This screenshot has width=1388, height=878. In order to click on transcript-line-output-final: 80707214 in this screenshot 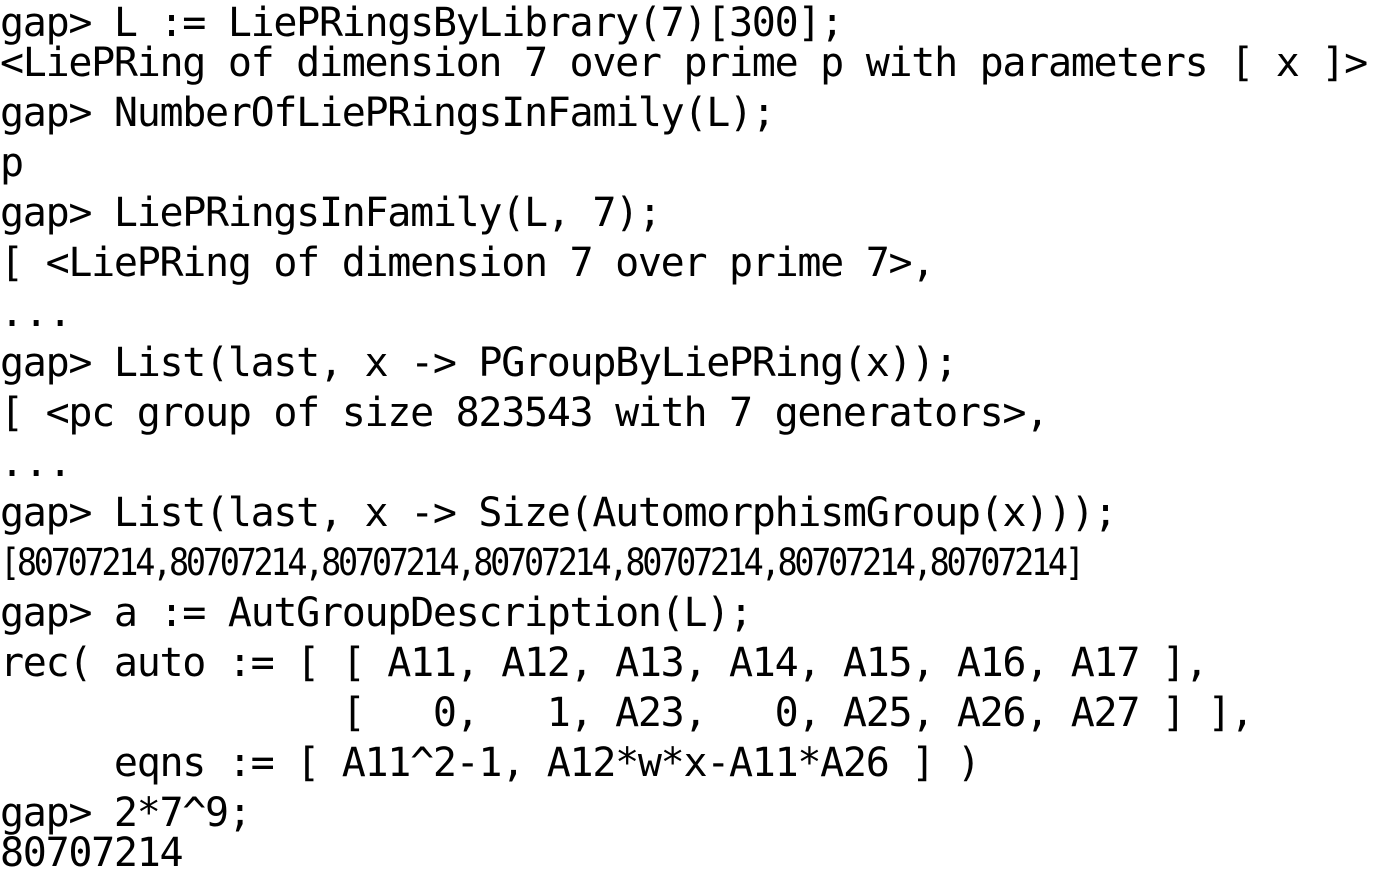, I will do `click(92, 853)`.